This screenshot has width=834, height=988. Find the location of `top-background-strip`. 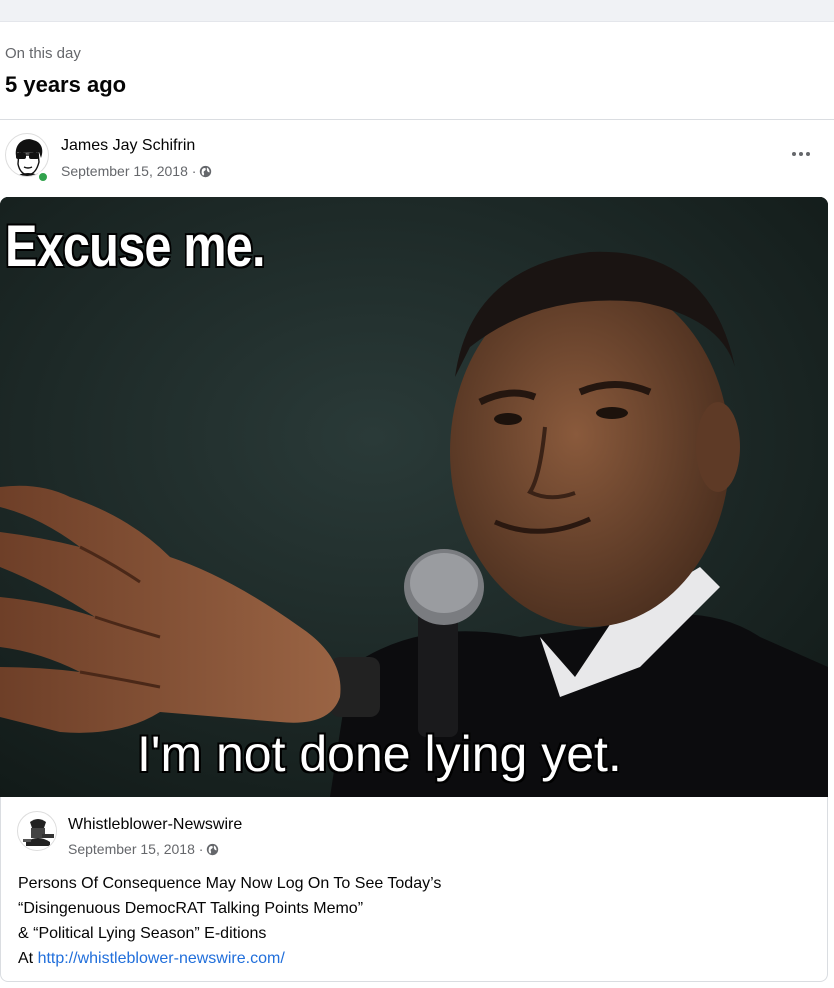

top-background-strip is located at coordinates (417, 11).